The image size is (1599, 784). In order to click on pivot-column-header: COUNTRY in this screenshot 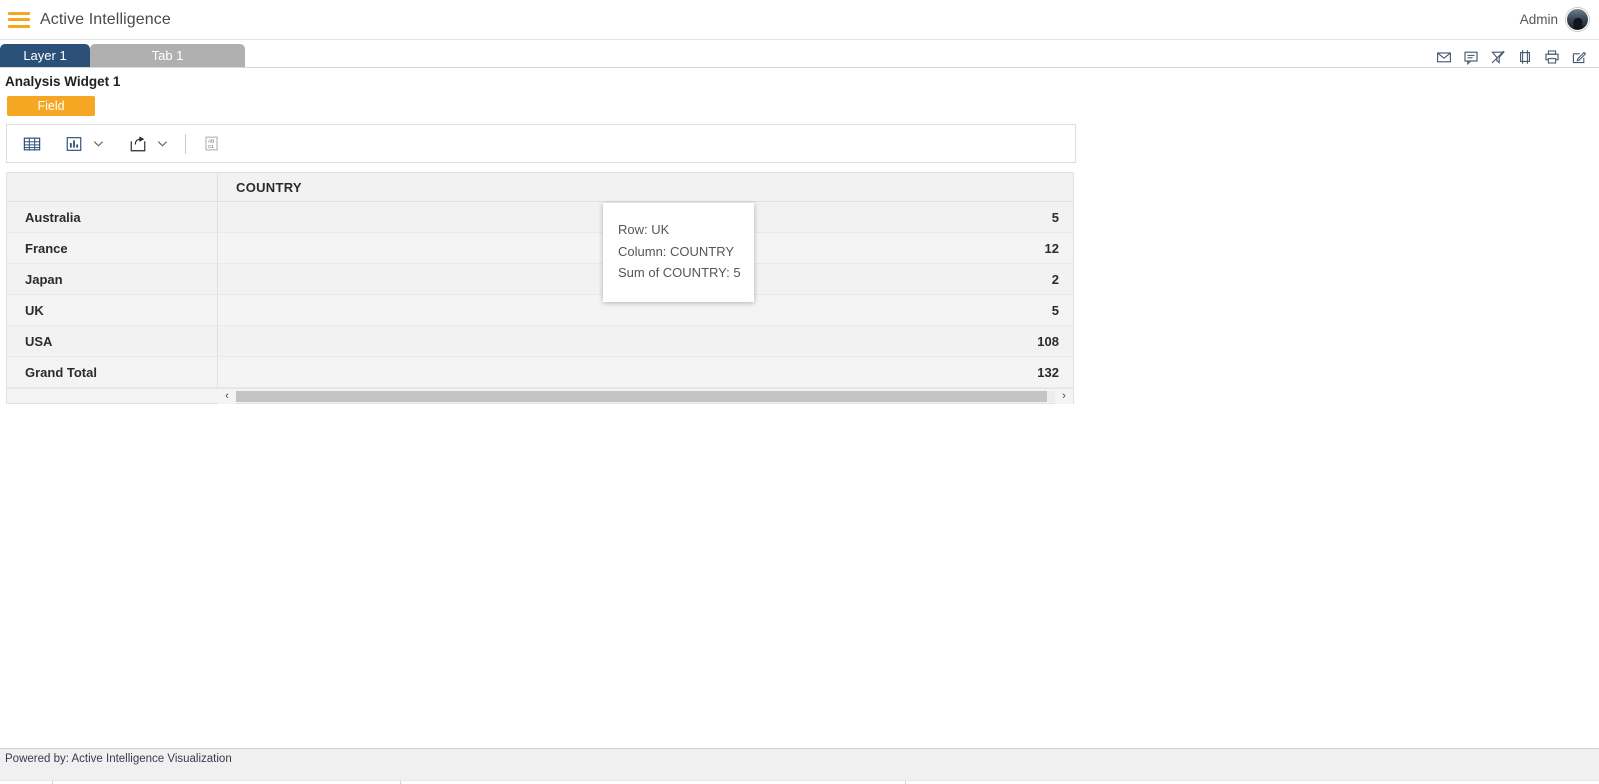, I will do `click(269, 187)`.